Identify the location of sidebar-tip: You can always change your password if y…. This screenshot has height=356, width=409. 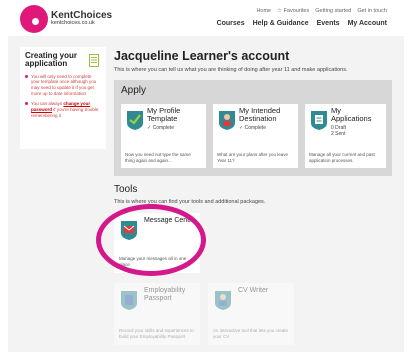
(63, 109).